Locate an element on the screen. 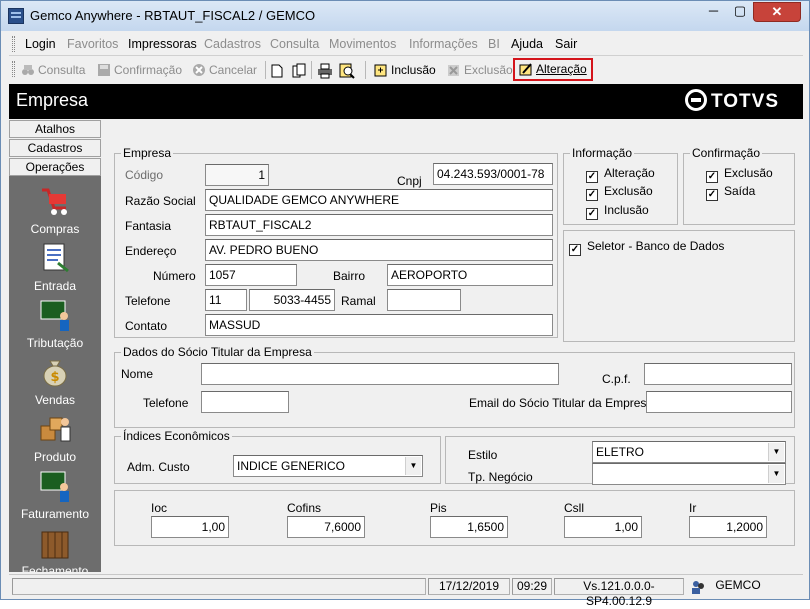 The image size is (810, 609). socio-telefone-field is located at coordinates (245, 402).